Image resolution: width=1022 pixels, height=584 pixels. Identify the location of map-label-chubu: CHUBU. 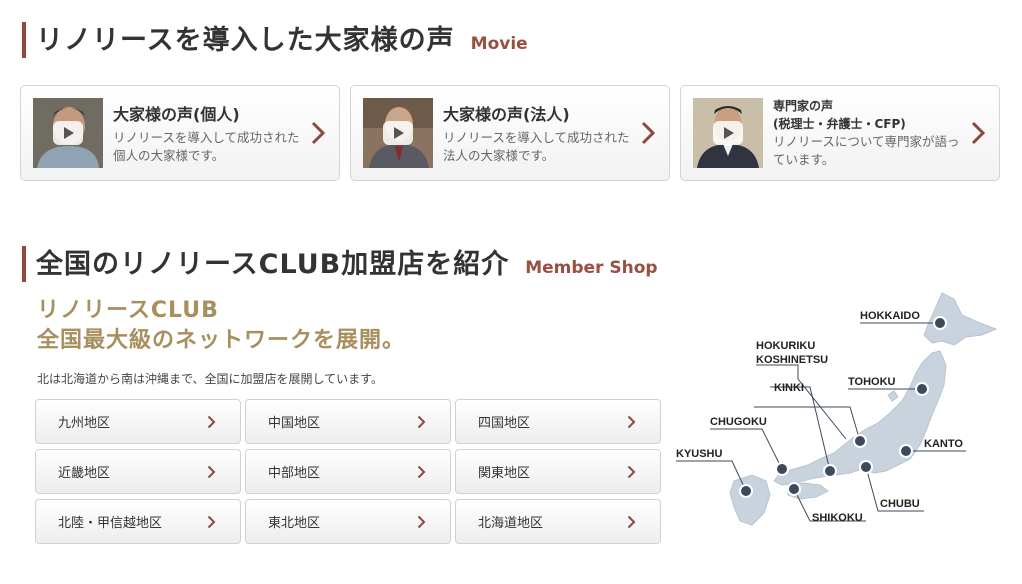
(900, 504).